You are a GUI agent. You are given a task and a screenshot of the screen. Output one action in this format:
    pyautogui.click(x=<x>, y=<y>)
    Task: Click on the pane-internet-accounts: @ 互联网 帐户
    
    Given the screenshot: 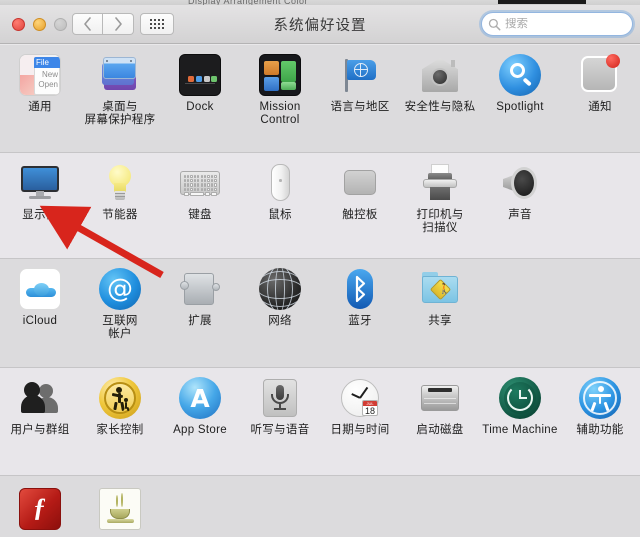 What is the action you would take?
    pyautogui.click(x=120, y=300)
    